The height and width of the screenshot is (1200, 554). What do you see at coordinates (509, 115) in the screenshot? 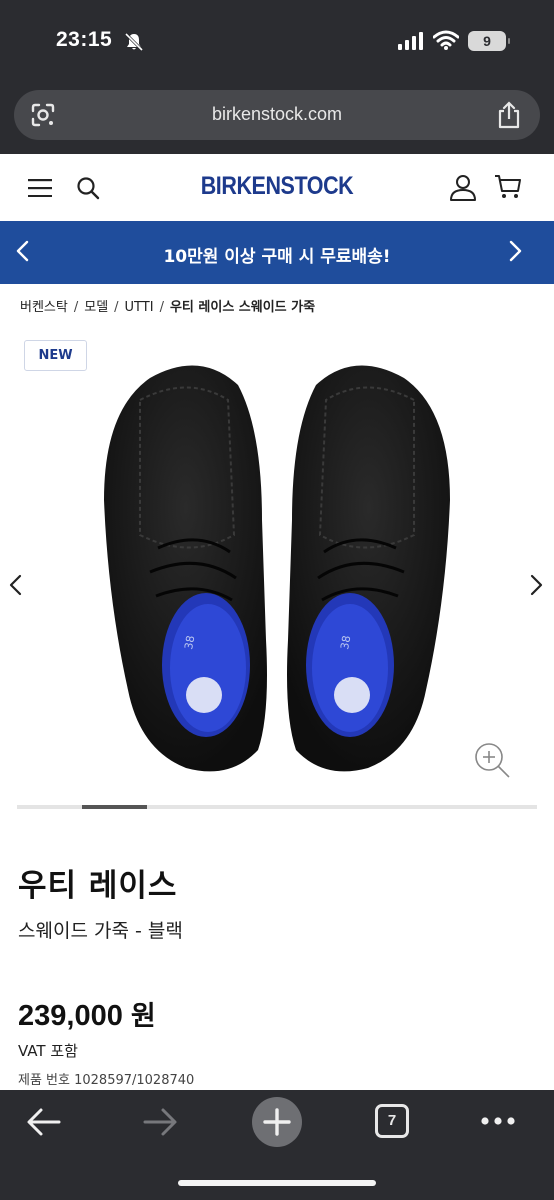
I see `share-icon` at bounding box center [509, 115].